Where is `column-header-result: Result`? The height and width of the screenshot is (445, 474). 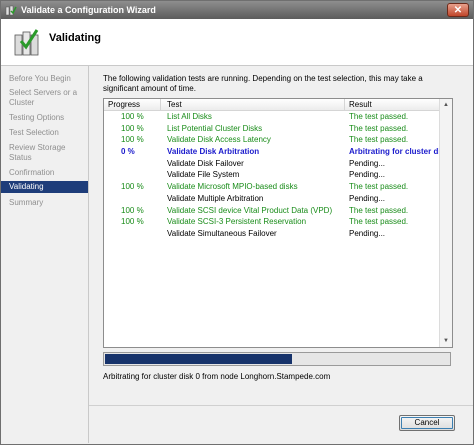
column-header-result: Result is located at coordinates (360, 104).